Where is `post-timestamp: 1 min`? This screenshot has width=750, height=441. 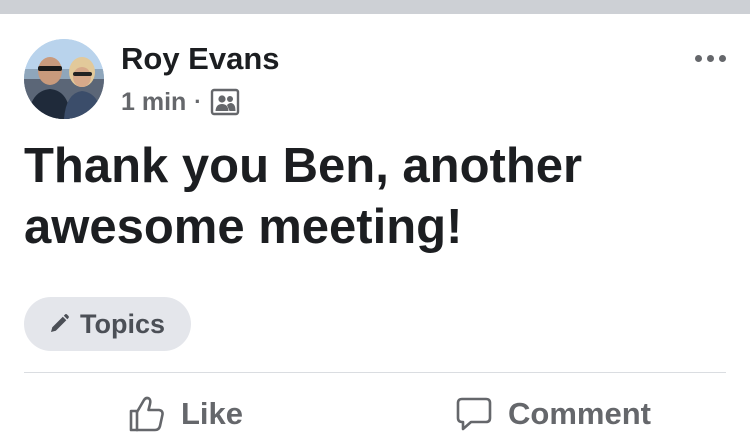
post-timestamp: 1 min is located at coordinates (153, 102).